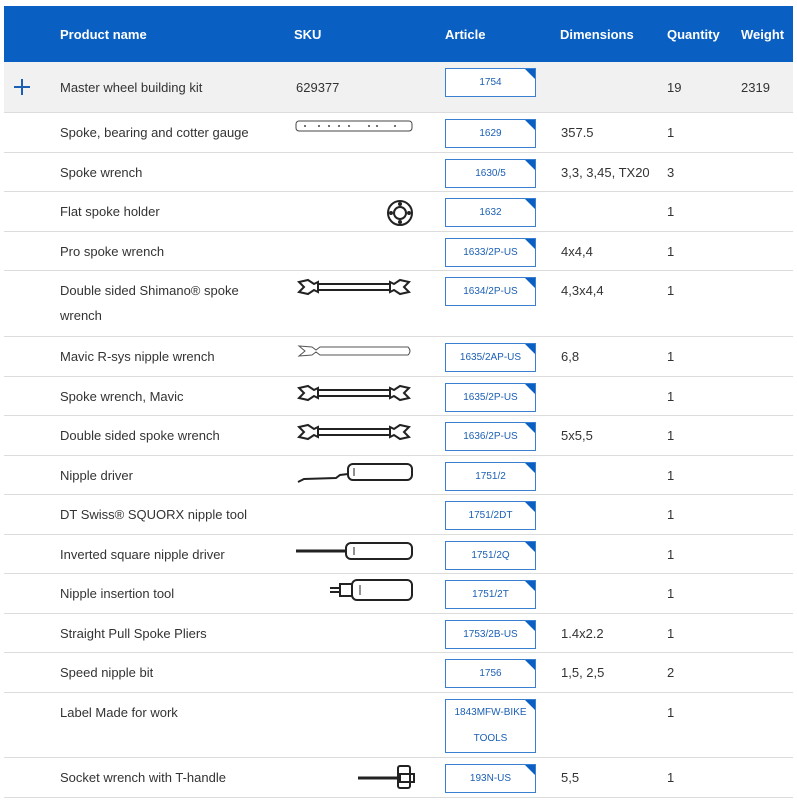 The image size is (797, 800). I want to click on item-article-label: 1751/2Q, so click(490, 555).